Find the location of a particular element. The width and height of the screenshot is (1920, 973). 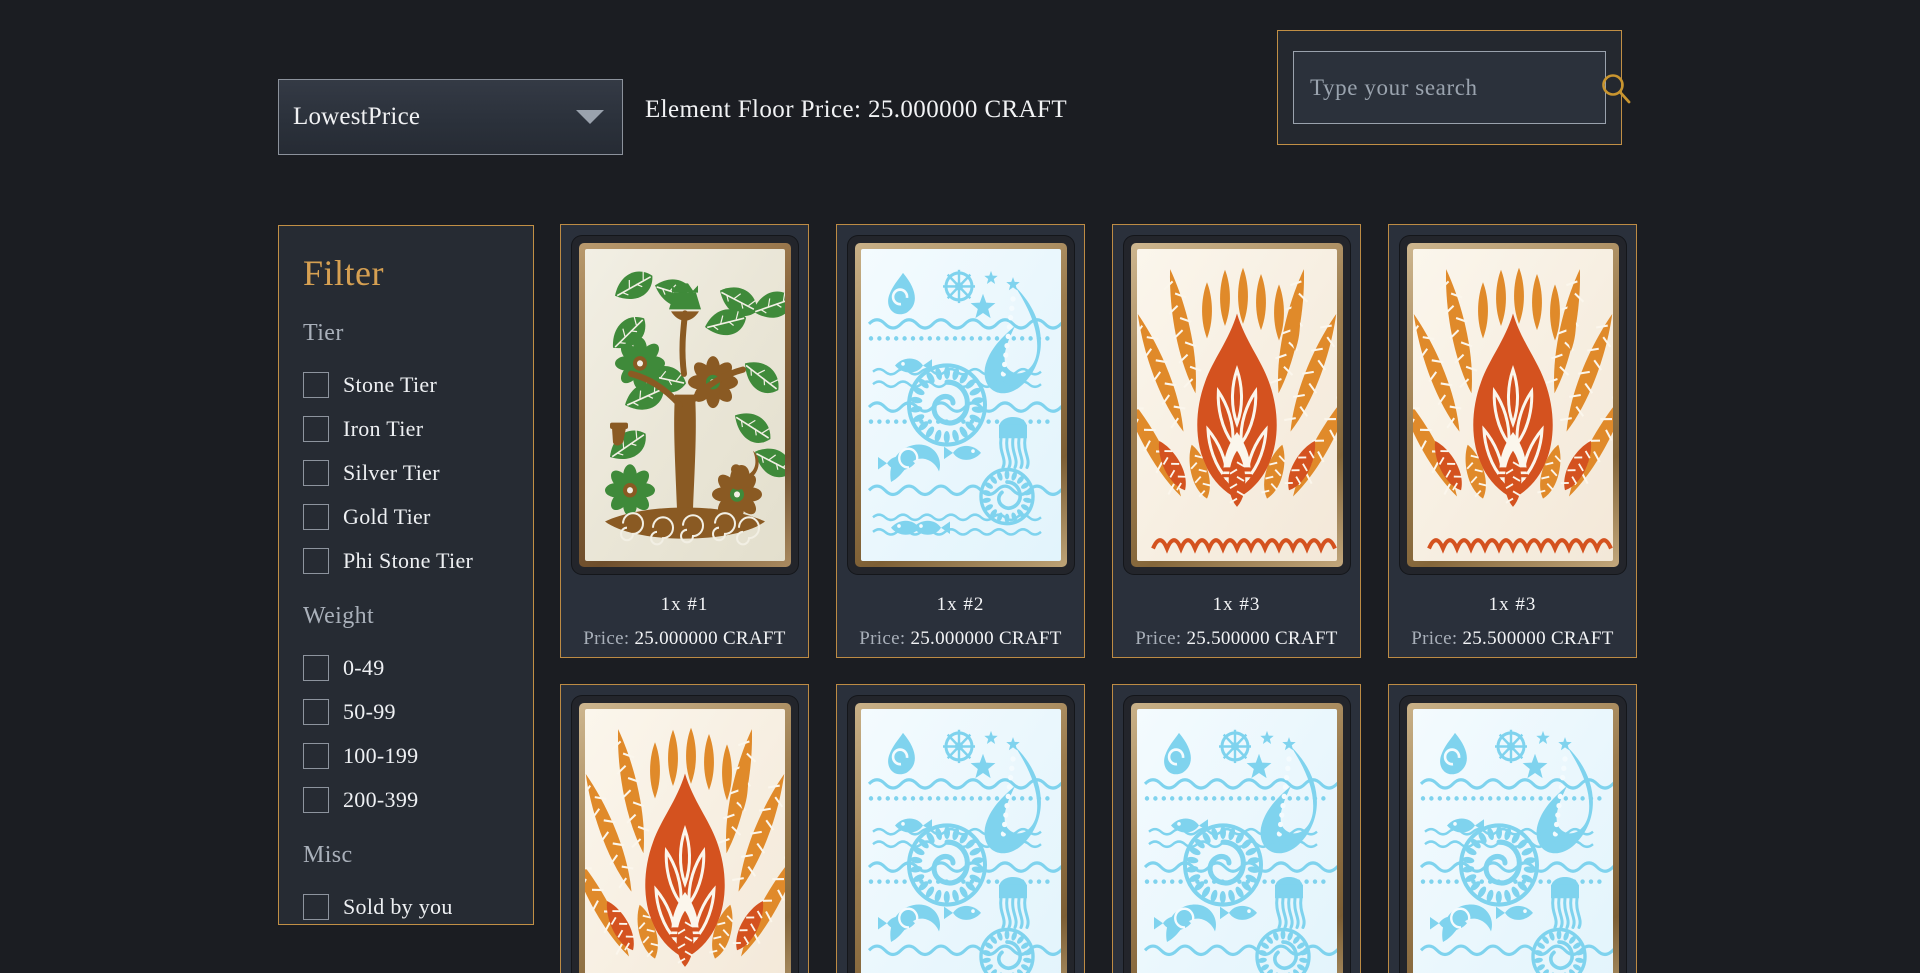

filter-option-label: Stone Tier is located at coordinates (390, 384).